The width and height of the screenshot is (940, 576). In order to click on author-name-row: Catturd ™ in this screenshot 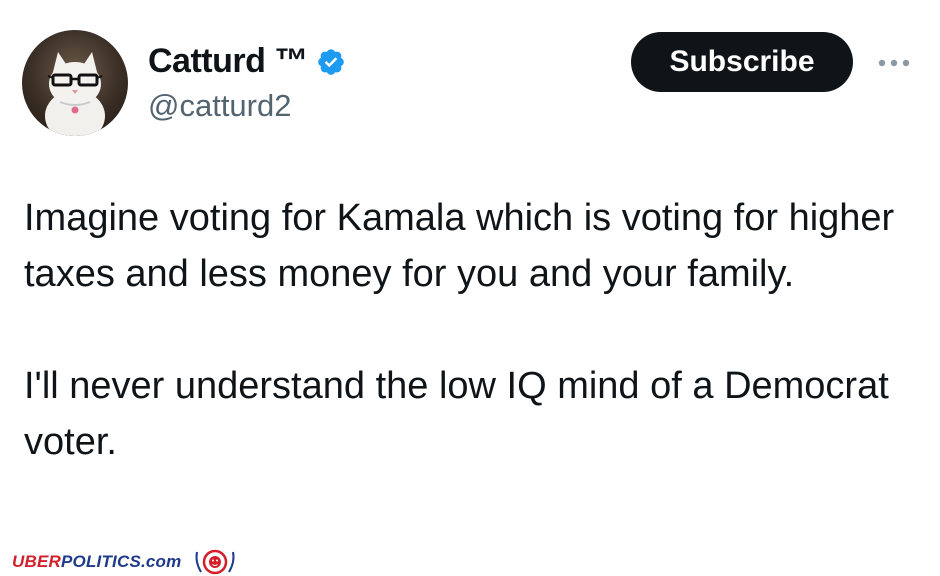, I will do `click(247, 61)`.